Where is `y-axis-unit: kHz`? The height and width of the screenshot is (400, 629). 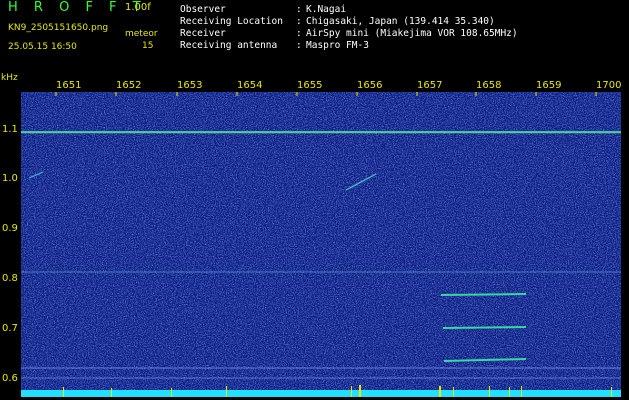
y-axis-unit: kHz is located at coordinates (9, 78).